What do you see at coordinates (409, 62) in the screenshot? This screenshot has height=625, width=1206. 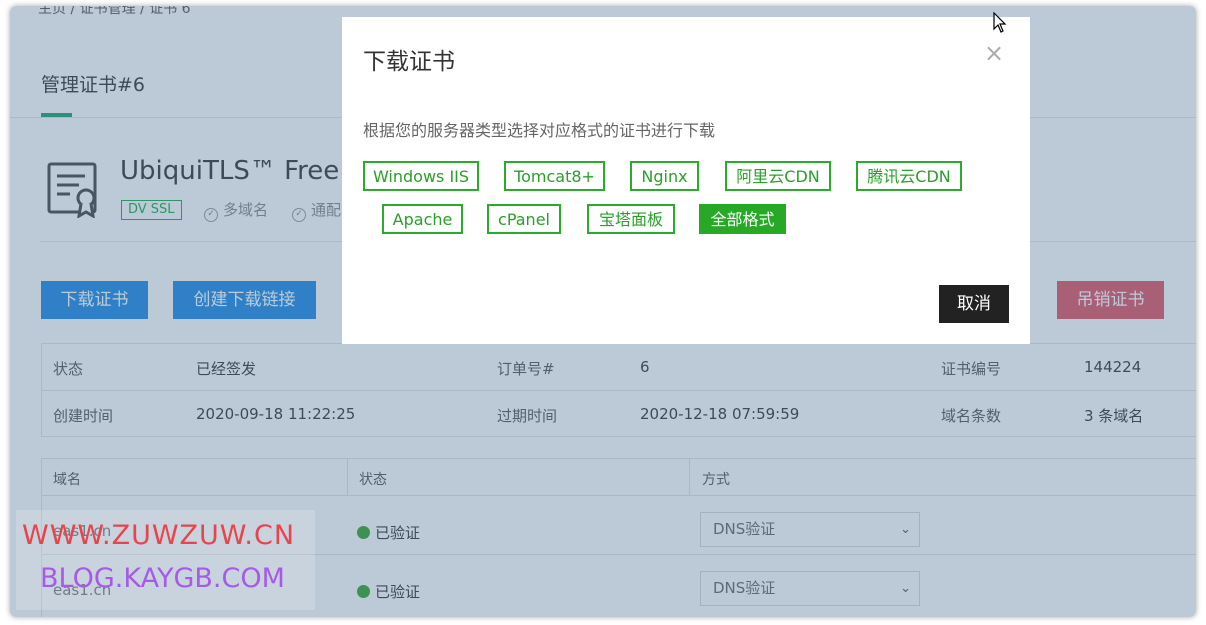 I see `dialog-title: 下载证书` at bounding box center [409, 62].